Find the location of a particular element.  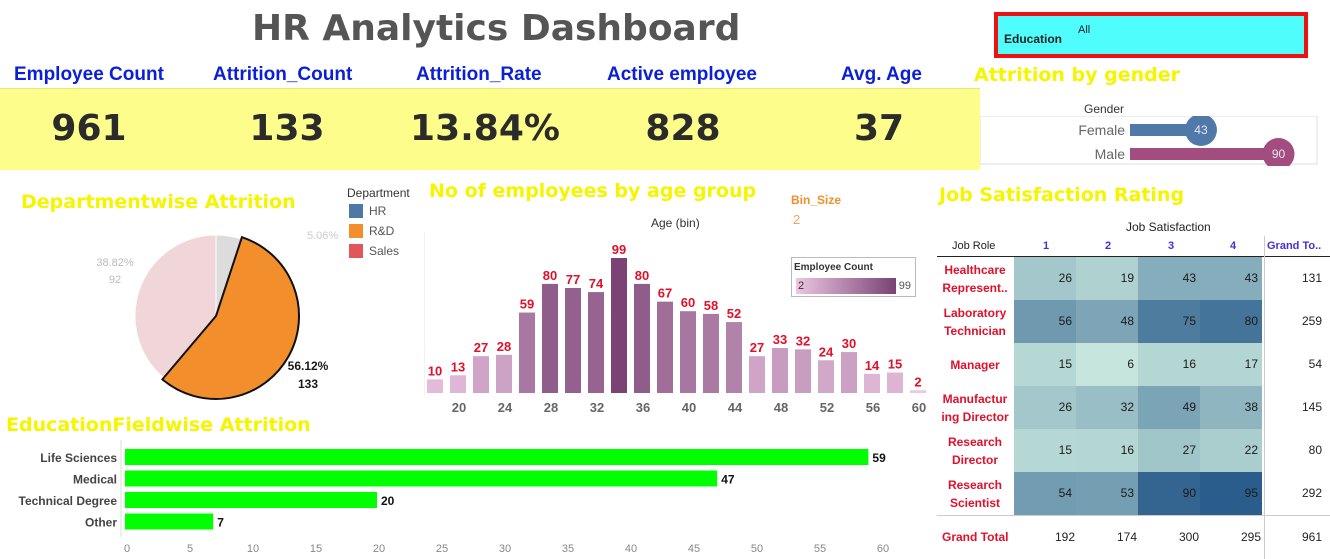

job-heatmap-cell: 75 is located at coordinates (1169, 321).